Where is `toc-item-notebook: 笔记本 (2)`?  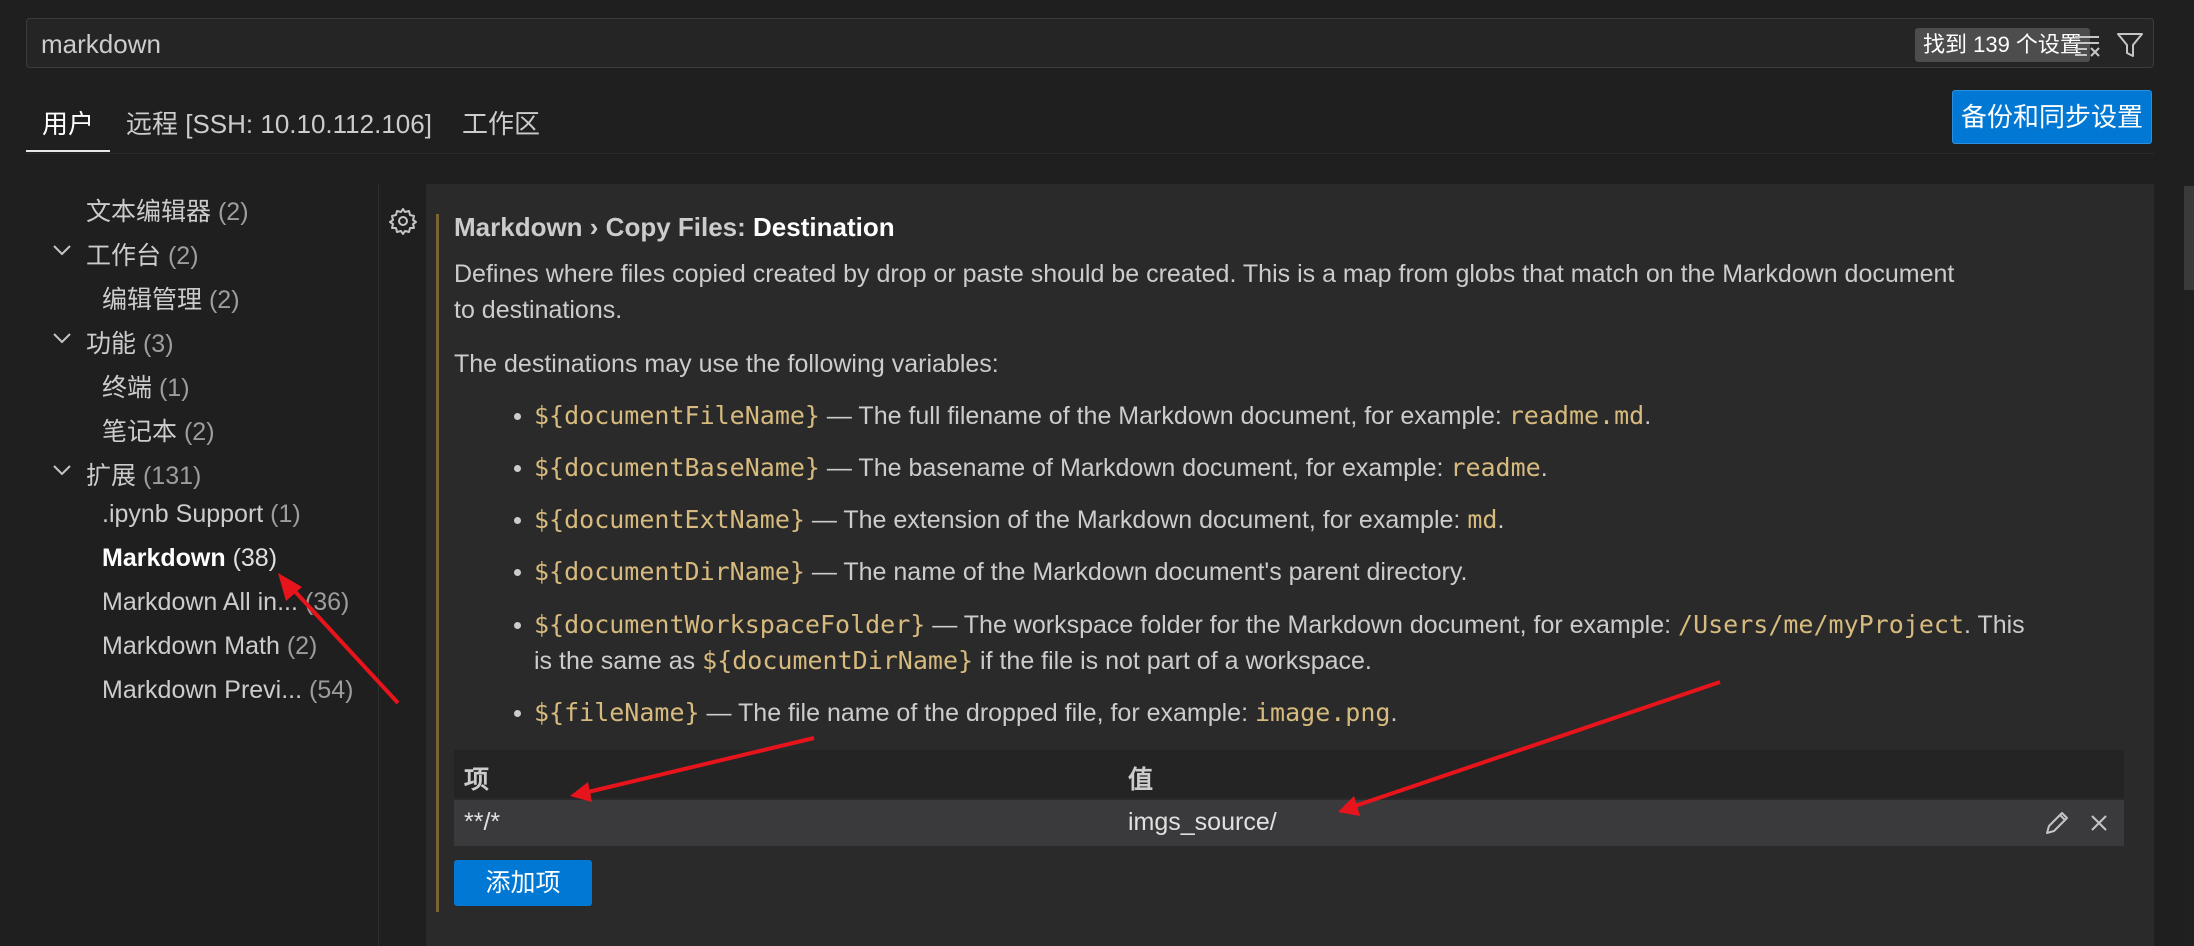 toc-item-notebook: 笔记本 (2) is located at coordinates (158, 430).